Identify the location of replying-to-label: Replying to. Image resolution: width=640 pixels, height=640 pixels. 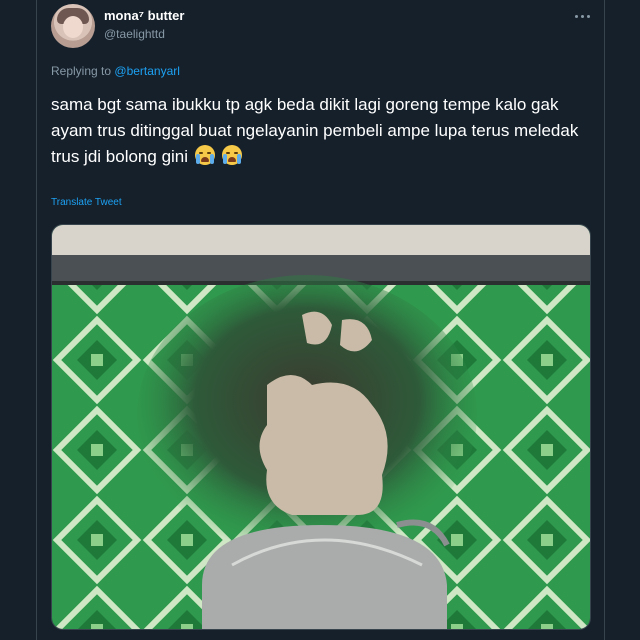
(81, 71).